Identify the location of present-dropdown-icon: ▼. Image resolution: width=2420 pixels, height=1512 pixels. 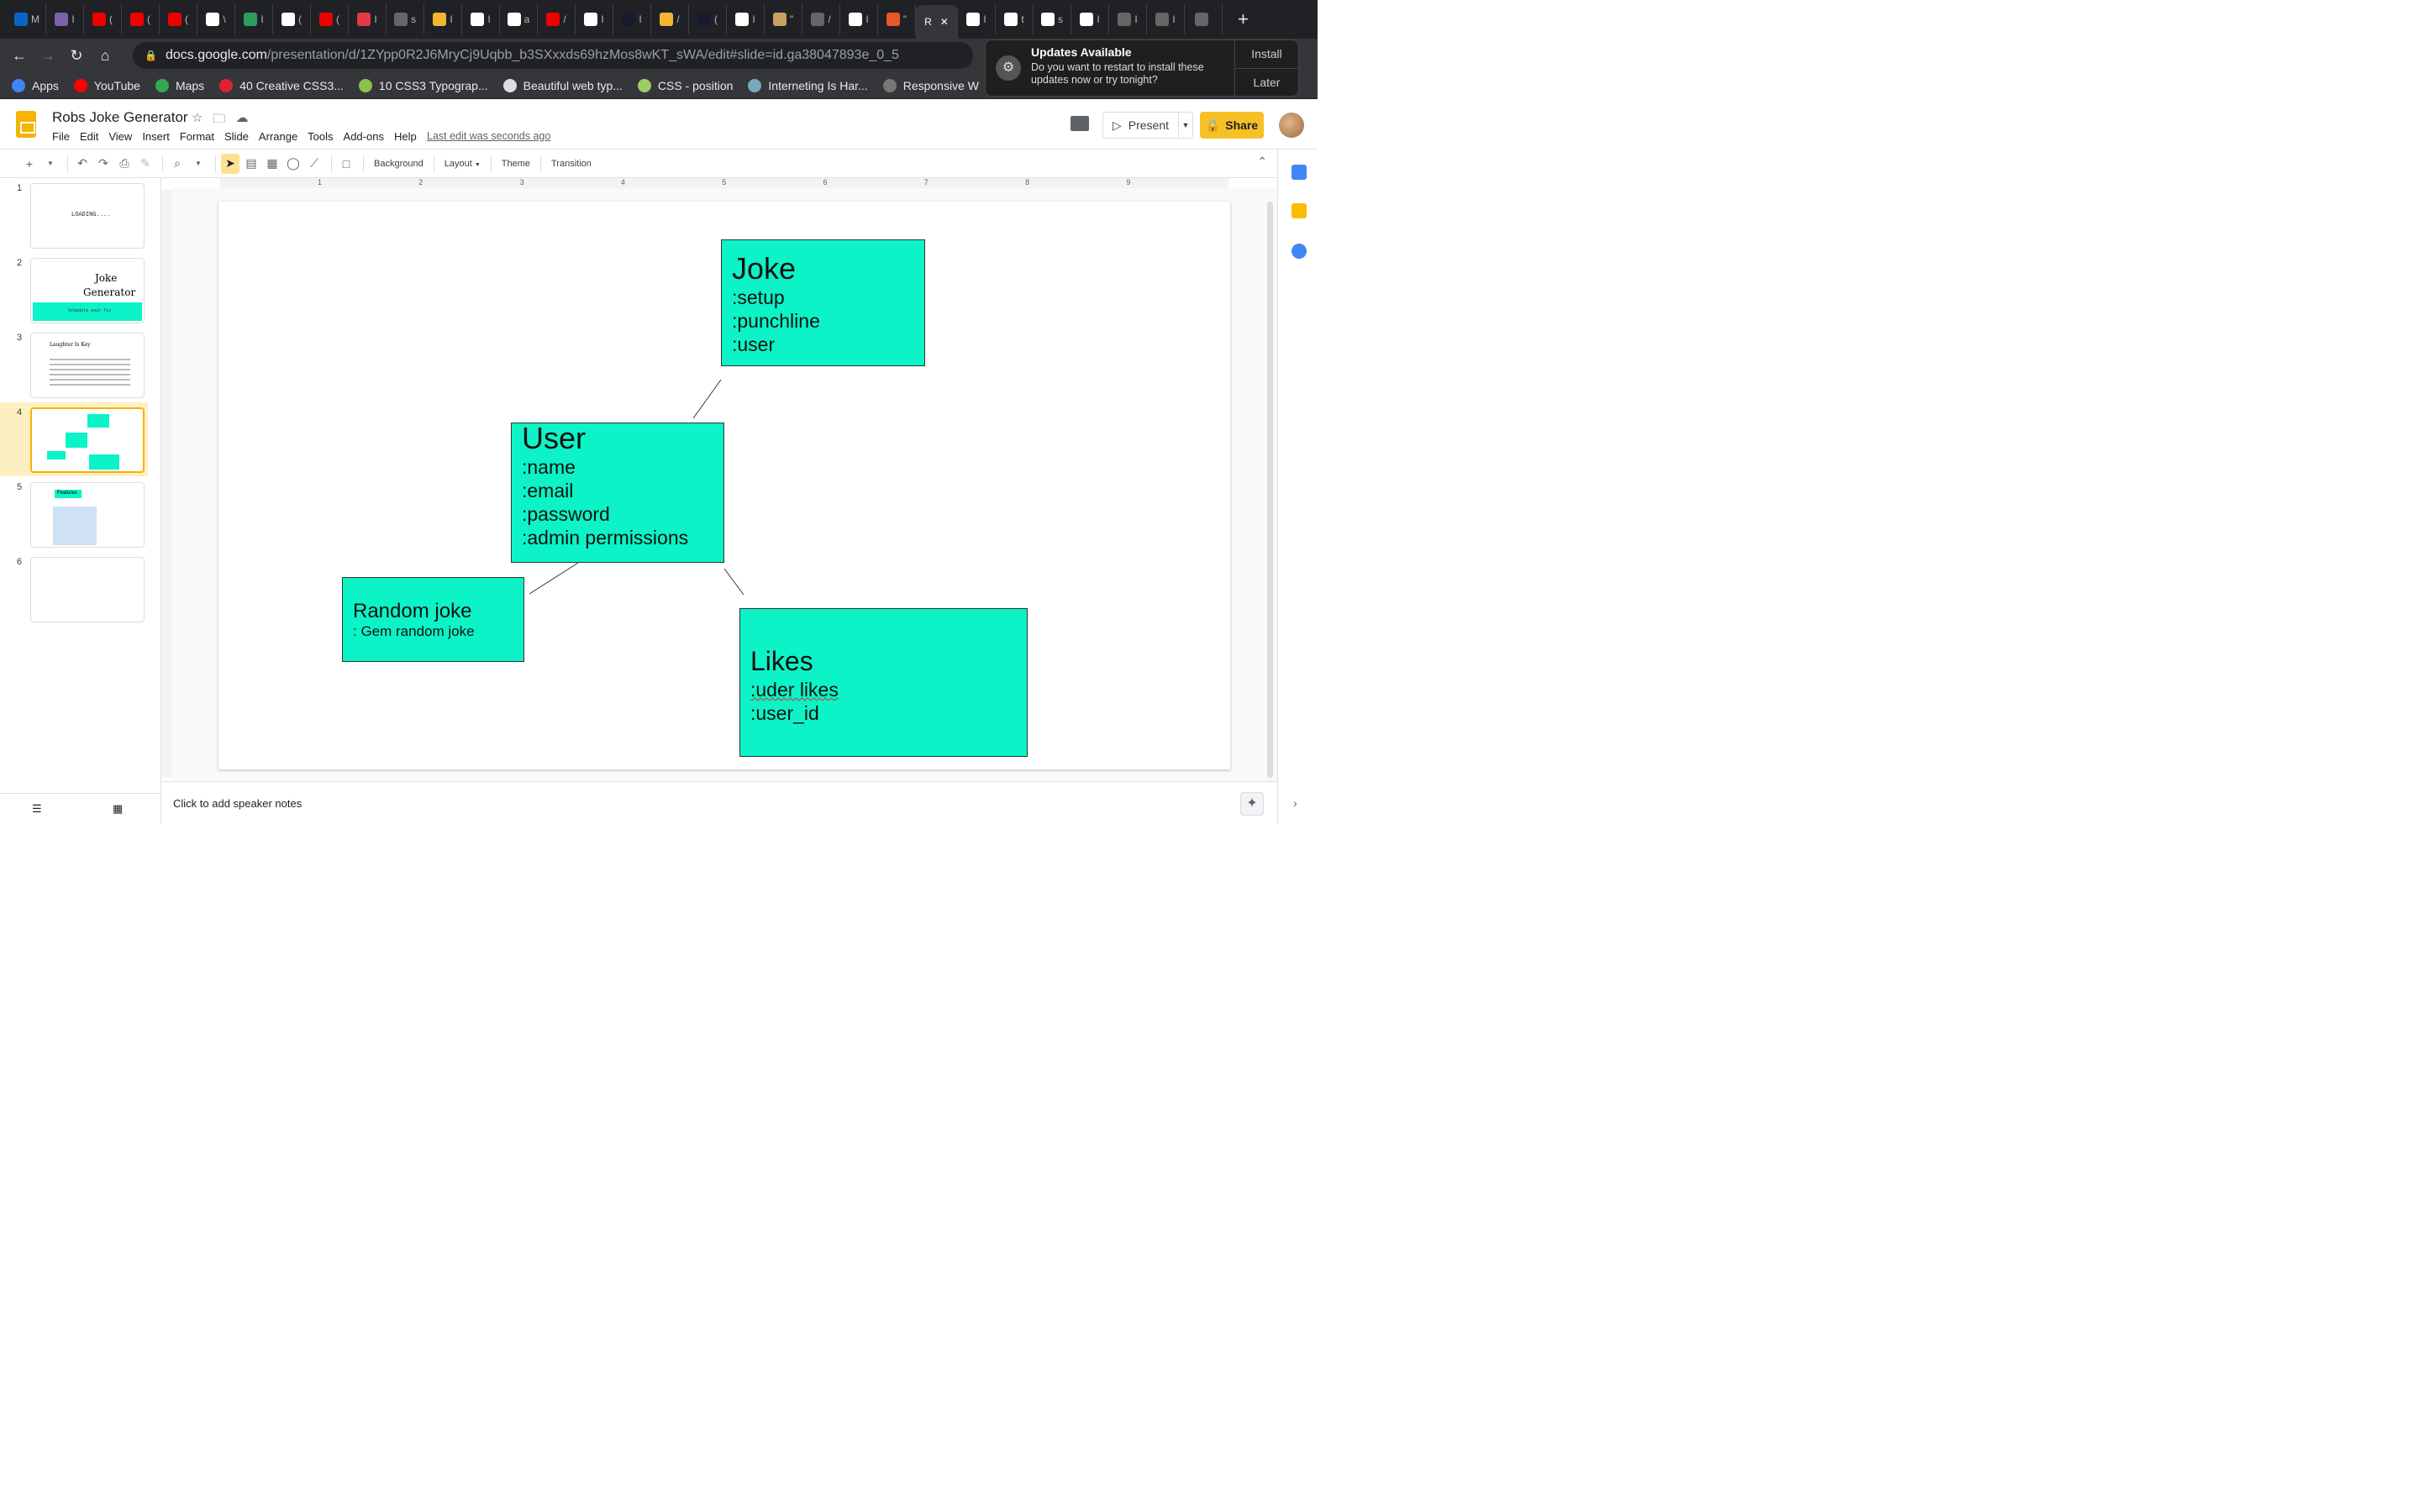
(1185, 125).